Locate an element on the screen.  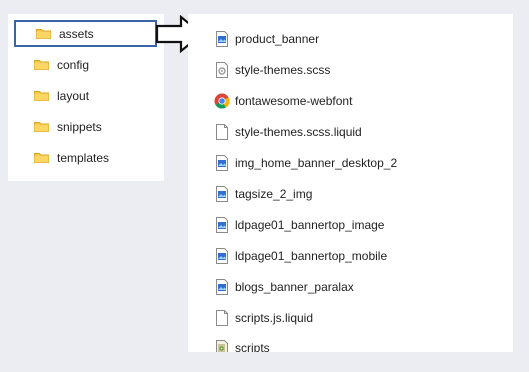
file-item: product_banner is located at coordinates (350, 38).